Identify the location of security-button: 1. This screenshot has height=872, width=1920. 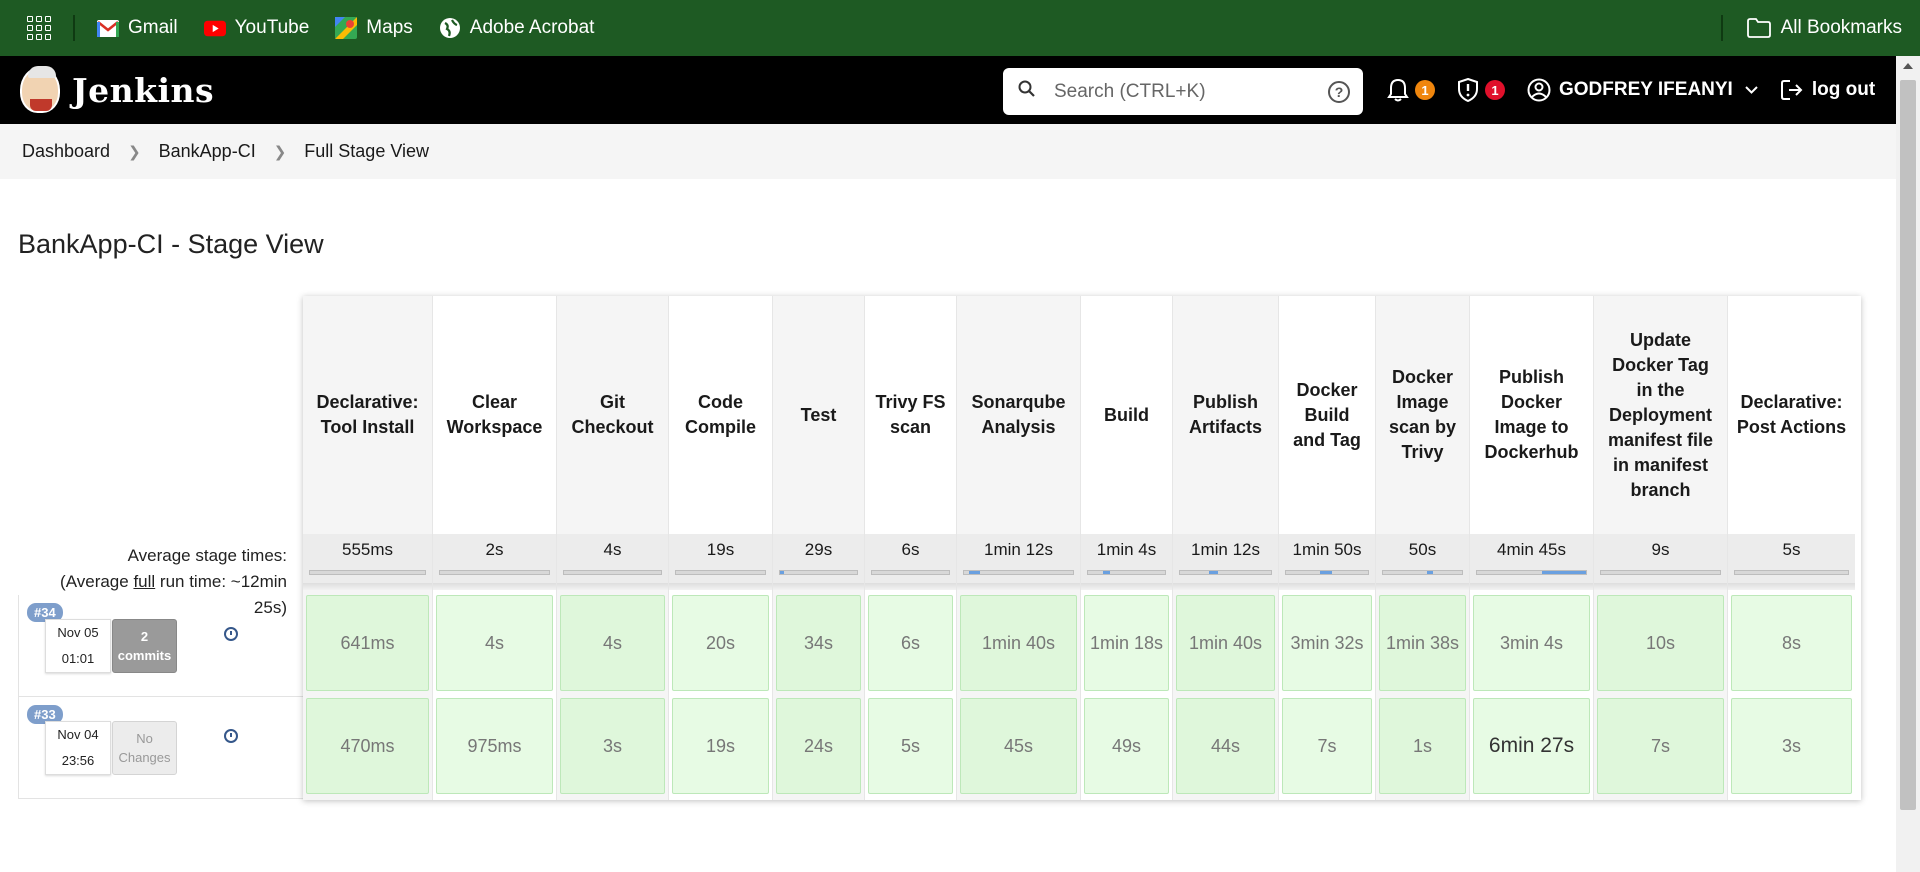
(1481, 90).